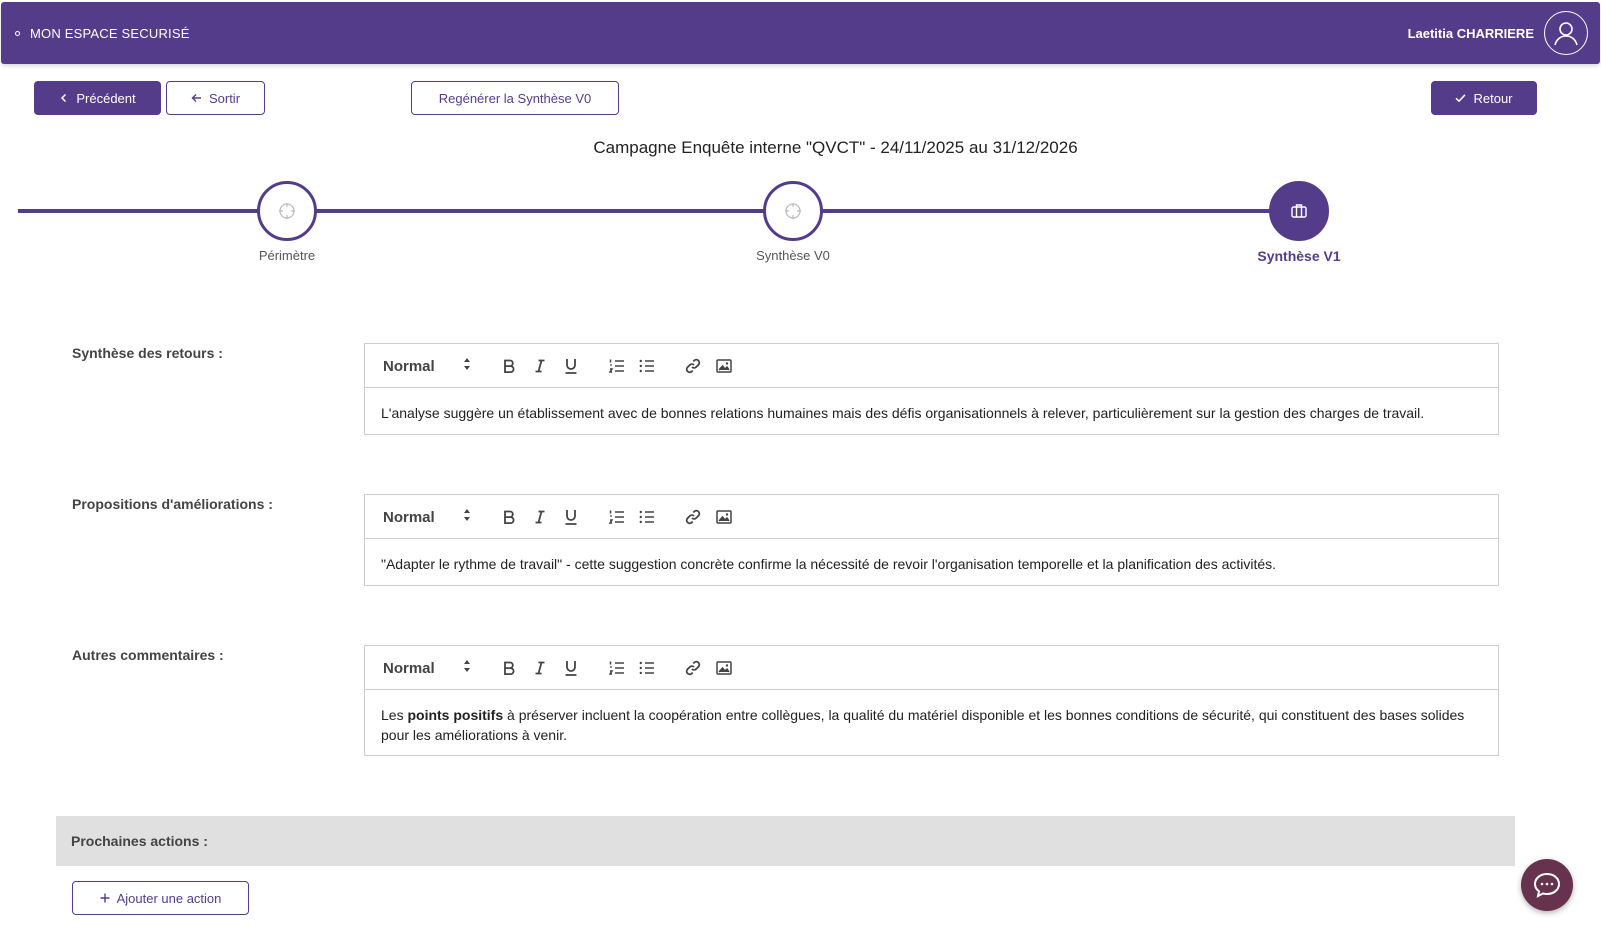  I want to click on step-synthese-v0-label: Synthèse V0, so click(793, 255).